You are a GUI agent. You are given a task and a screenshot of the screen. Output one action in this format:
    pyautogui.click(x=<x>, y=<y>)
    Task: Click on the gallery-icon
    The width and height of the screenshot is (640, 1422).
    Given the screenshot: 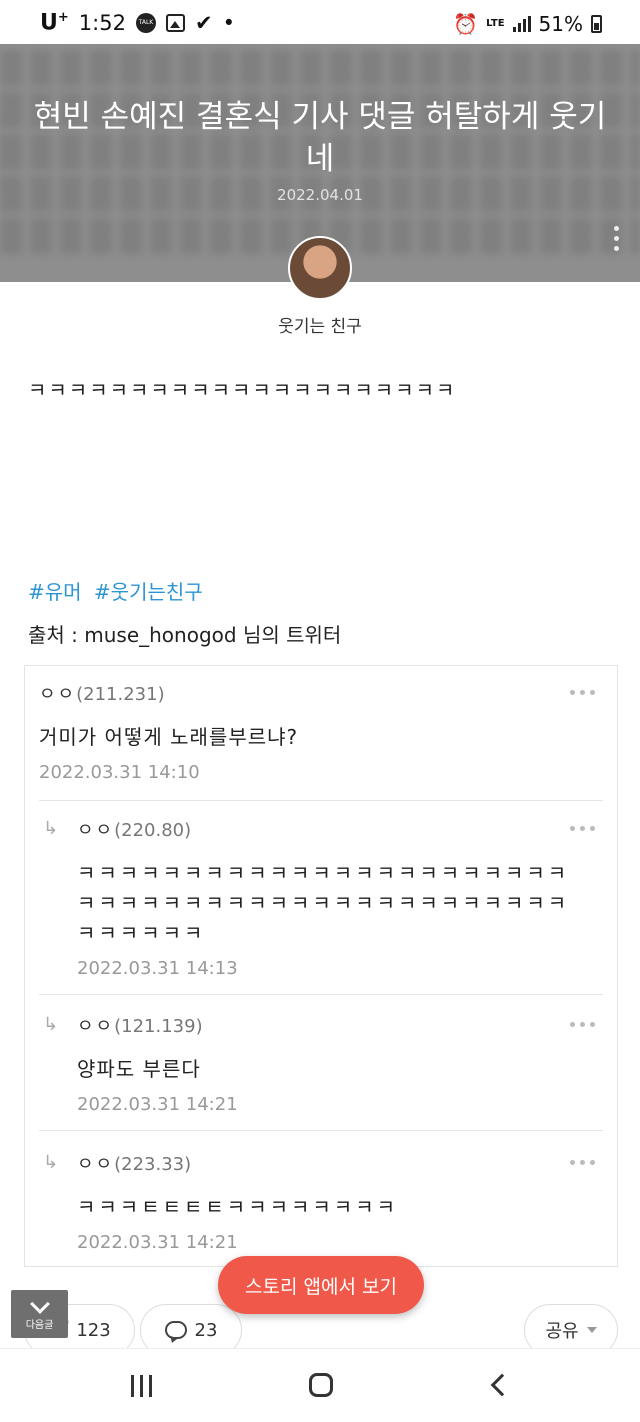 What is the action you would take?
    pyautogui.click(x=175, y=22)
    